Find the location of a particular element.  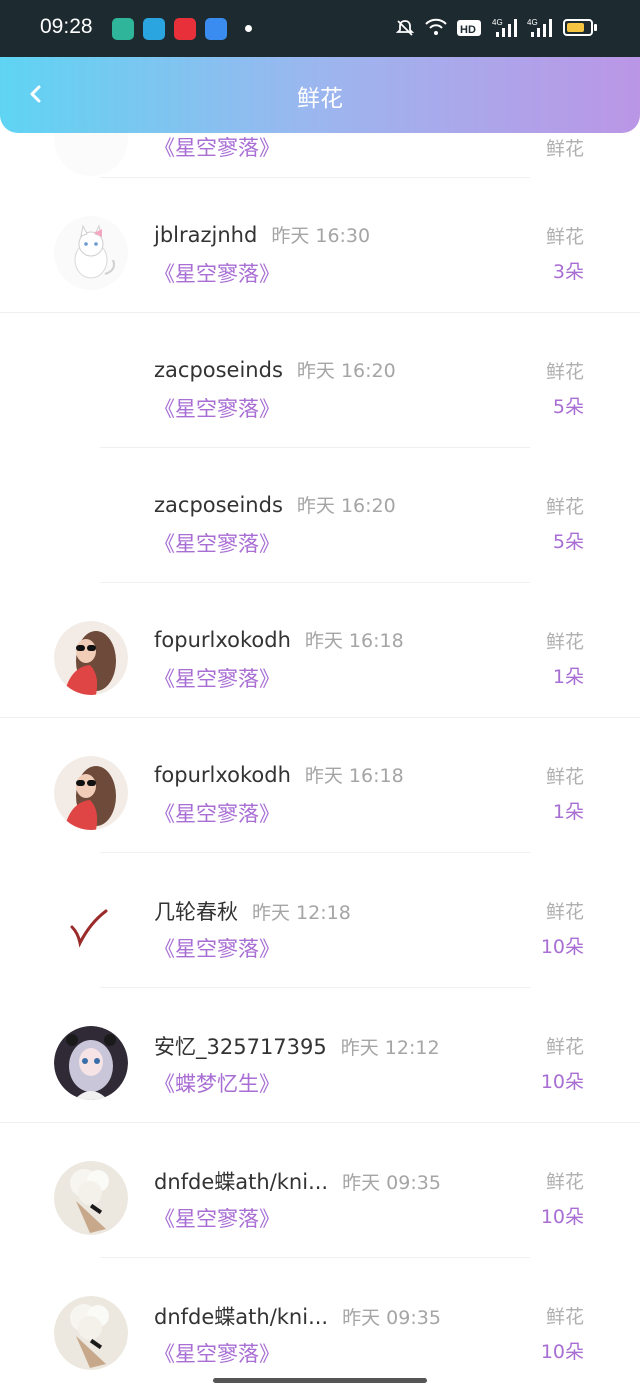

list-item: 安忆_325717395 昨天 12:12 《蝶梦忆生》 鲜花 10朵 is located at coordinates (320, 1055).